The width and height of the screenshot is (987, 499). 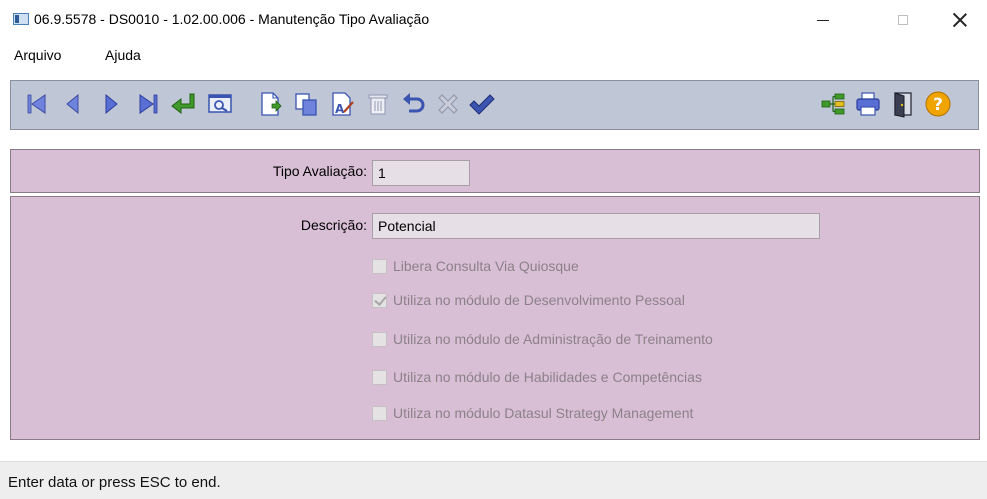 I want to click on edit-record-button: A, so click(x=342, y=104).